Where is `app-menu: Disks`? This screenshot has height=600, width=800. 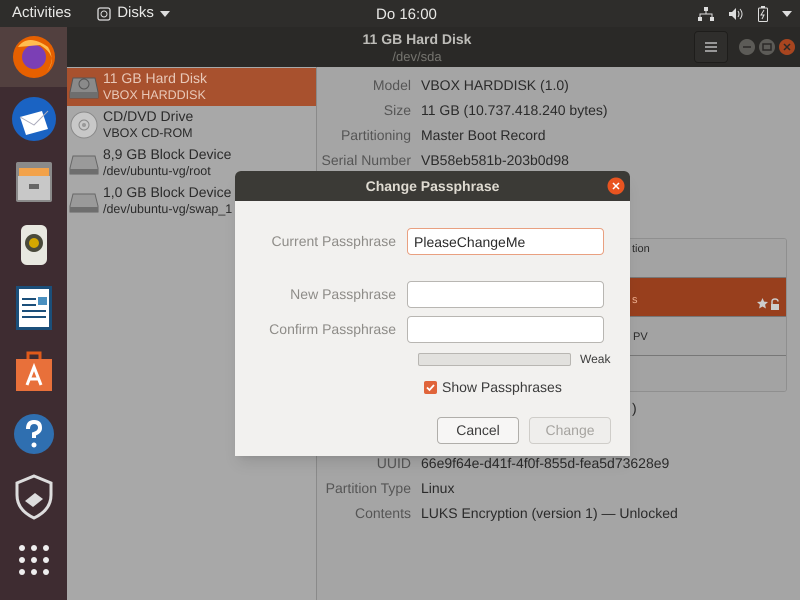
app-menu: Disks is located at coordinates (133, 13).